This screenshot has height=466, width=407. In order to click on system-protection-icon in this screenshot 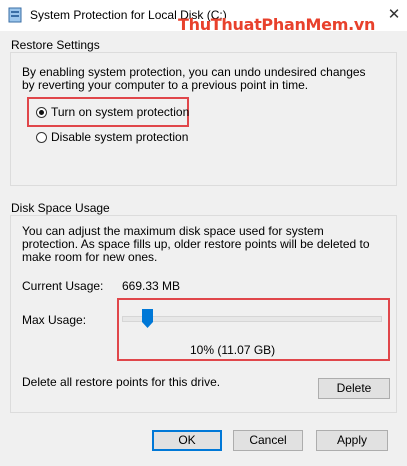, I will do `click(15, 15)`.